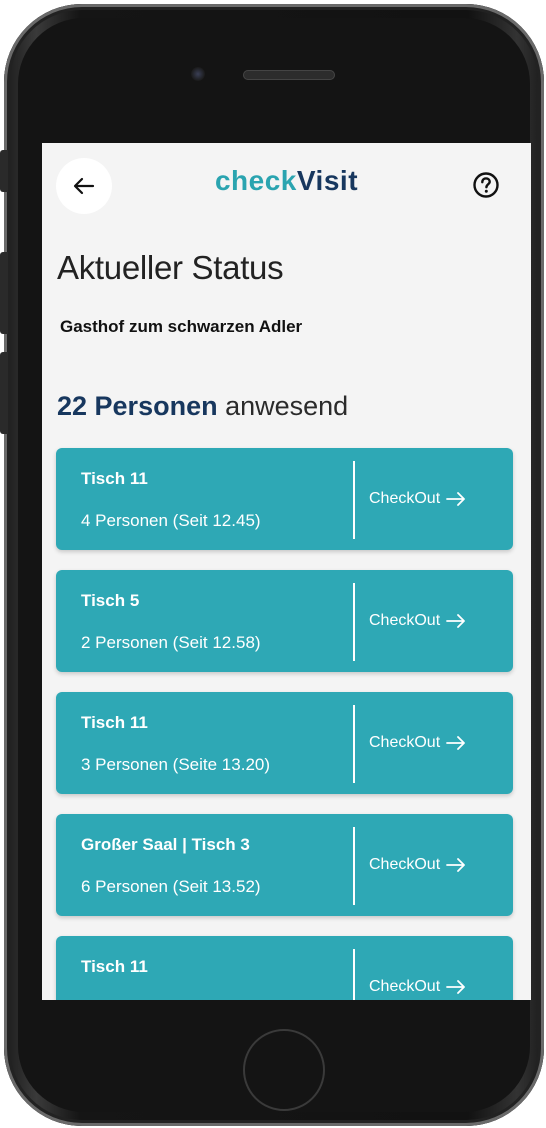 This screenshot has height=1128, width=546. Describe the element at coordinates (4, 171) in the screenshot. I see `mute-switch` at that location.